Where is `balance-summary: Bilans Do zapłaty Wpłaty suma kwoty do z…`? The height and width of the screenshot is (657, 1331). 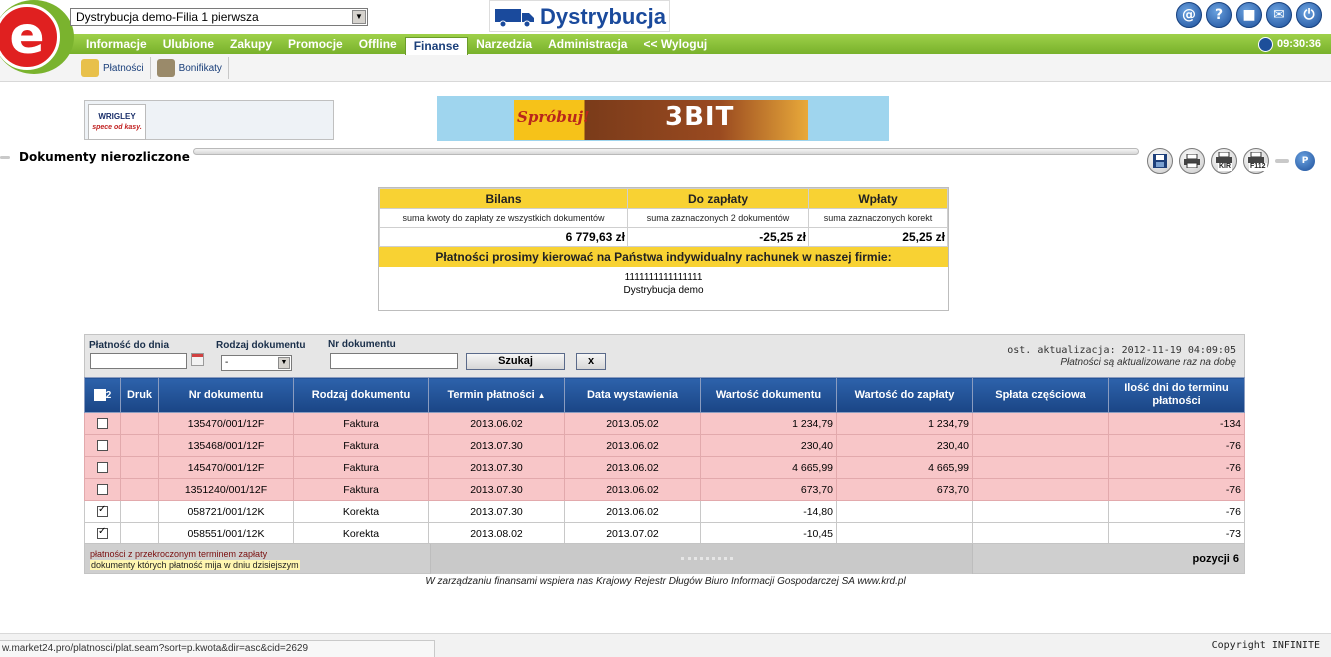 balance-summary: Bilans Do zapłaty Wpłaty suma kwoty do z… is located at coordinates (663, 249).